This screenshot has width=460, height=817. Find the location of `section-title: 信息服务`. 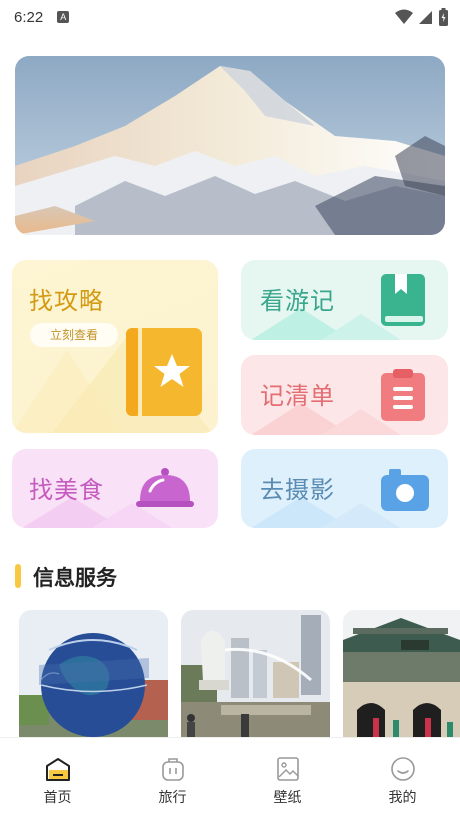

section-title: 信息服务 is located at coordinates (75, 578).